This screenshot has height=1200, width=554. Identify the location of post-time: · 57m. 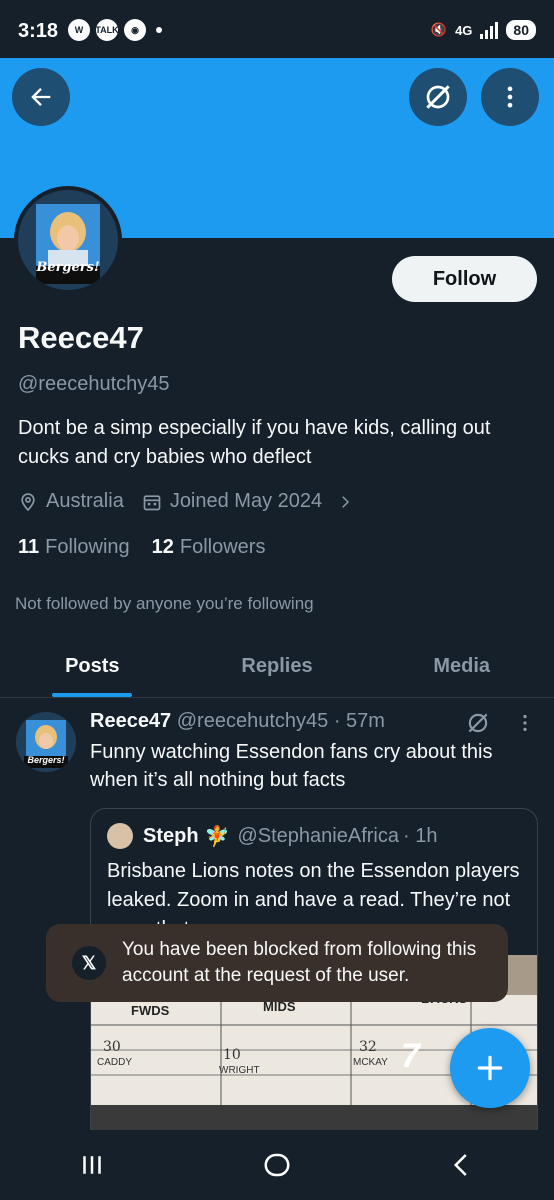
(359, 721).